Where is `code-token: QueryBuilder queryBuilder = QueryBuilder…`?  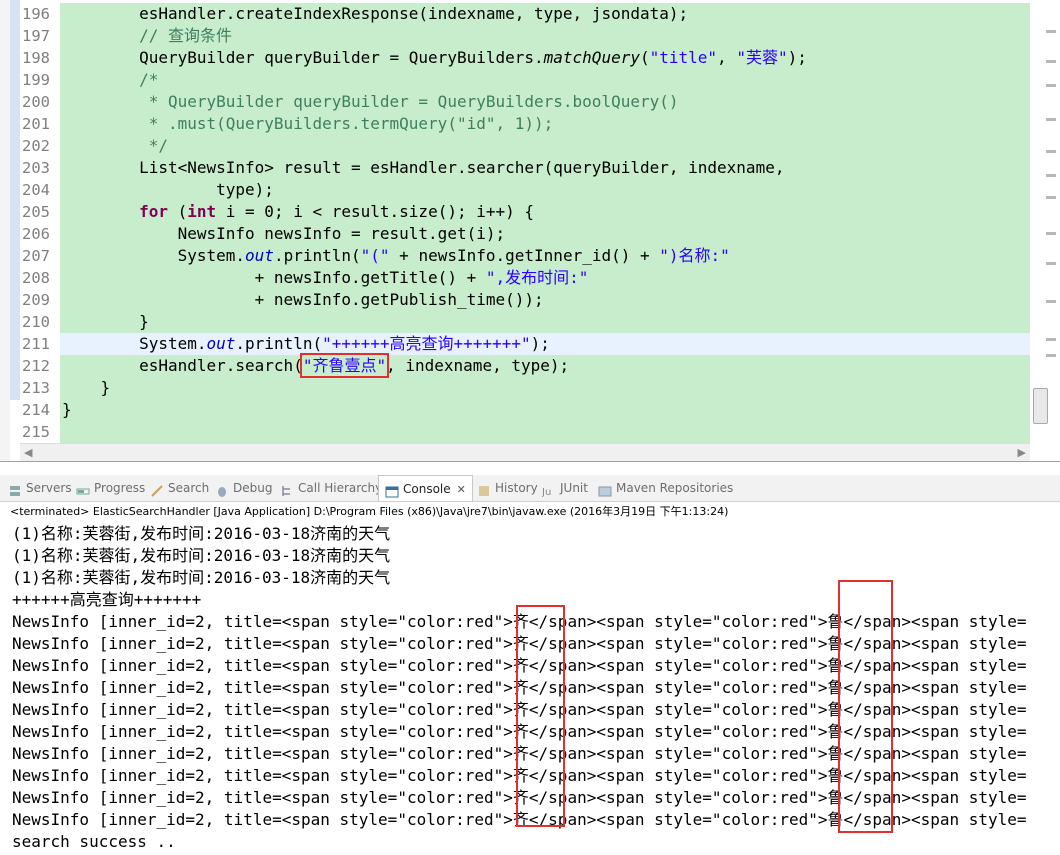
code-token: QueryBuilder queryBuilder = QueryBuilder… is located at coordinates (303, 57).